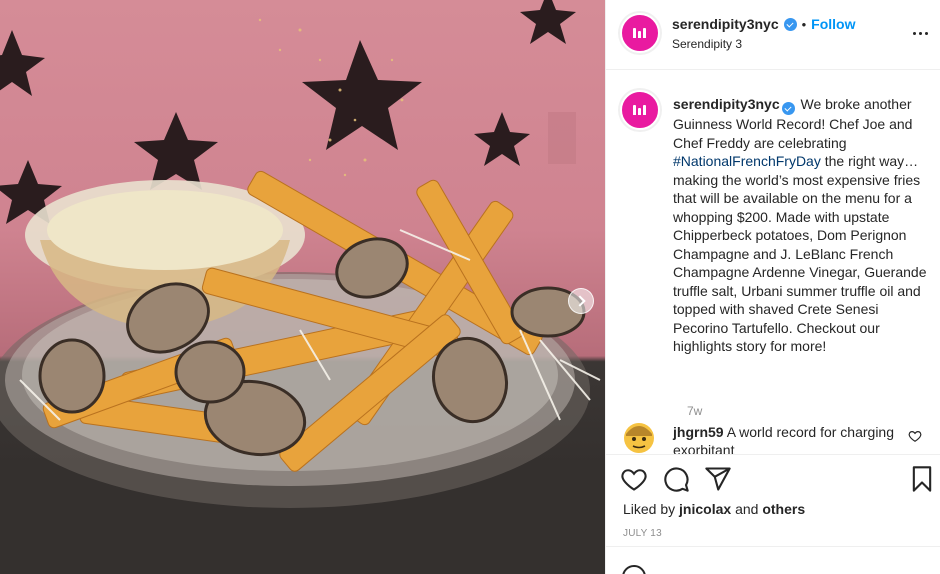 The height and width of the screenshot is (574, 940). Describe the element at coordinates (726, 104) in the screenshot. I see `caption-username: serendipity3nyc` at that location.